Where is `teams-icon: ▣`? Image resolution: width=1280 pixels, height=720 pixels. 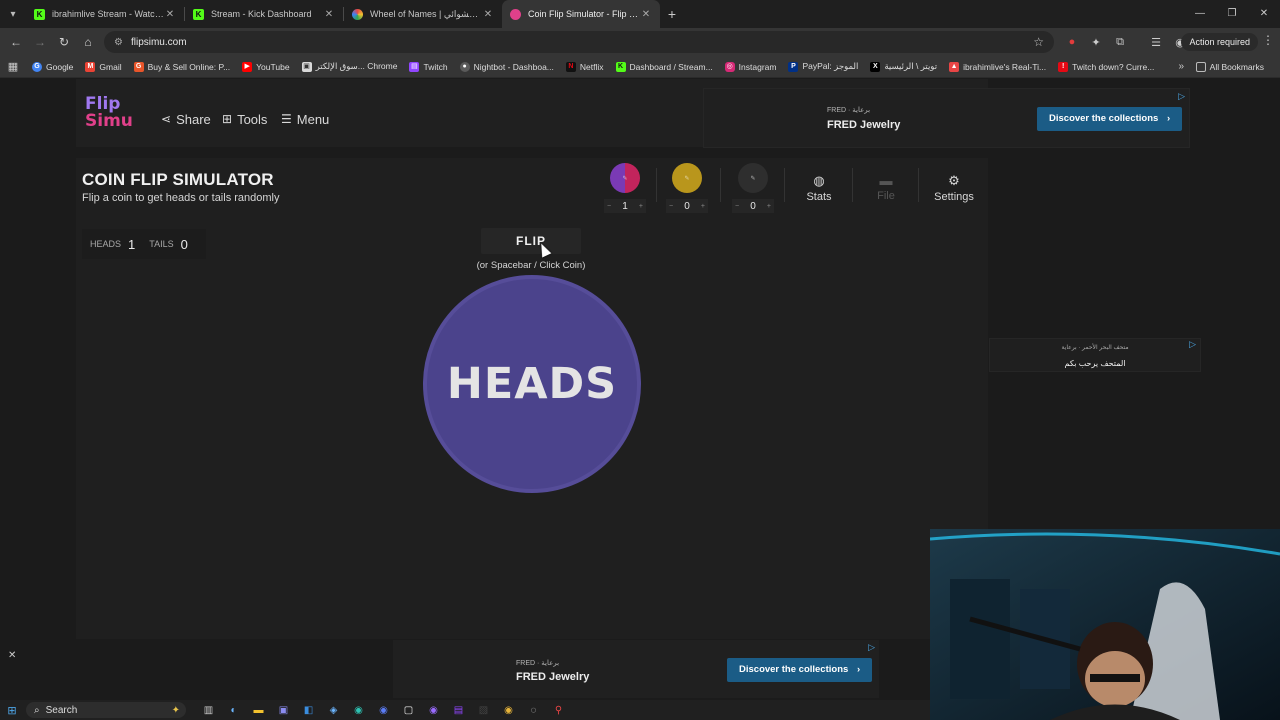
teams-icon: ▣ is located at coordinates (283, 710).